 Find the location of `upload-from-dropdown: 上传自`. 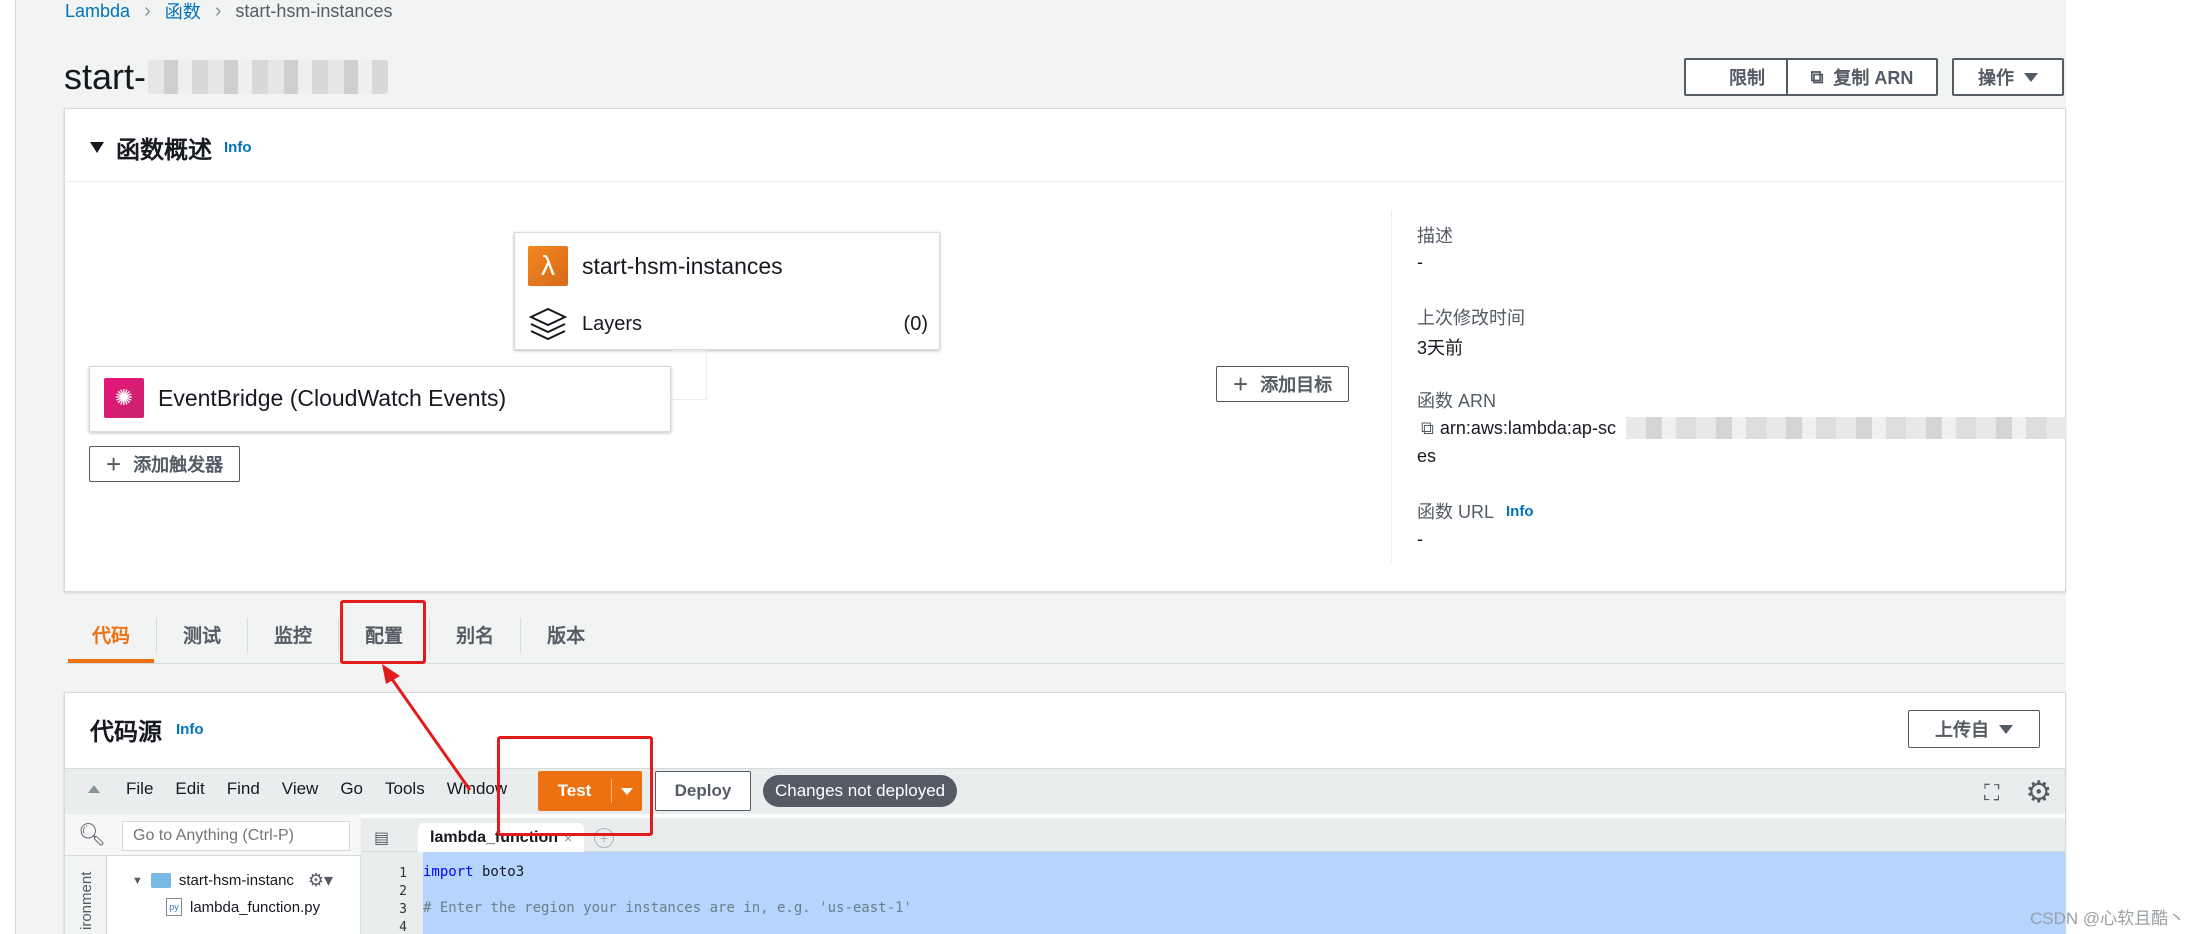

upload-from-dropdown: 上传自 is located at coordinates (1974, 729).